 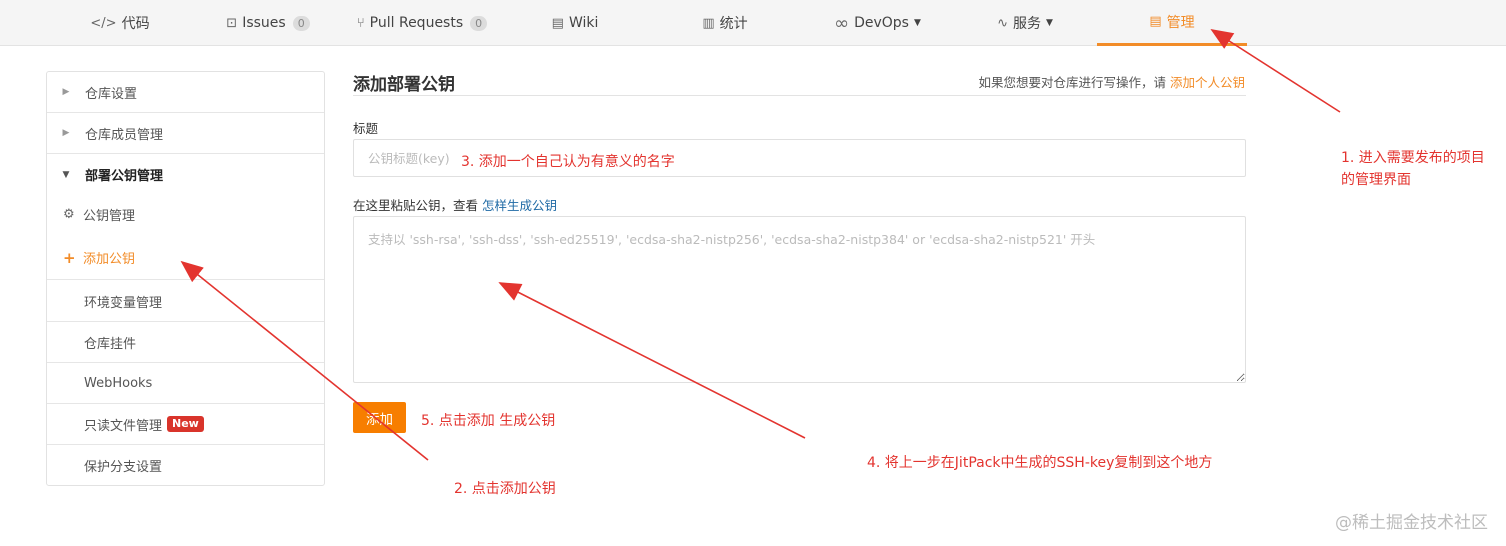 I want to click on sidebar-item-env-vars: 环境变量管理, so click(x=185, y=301).